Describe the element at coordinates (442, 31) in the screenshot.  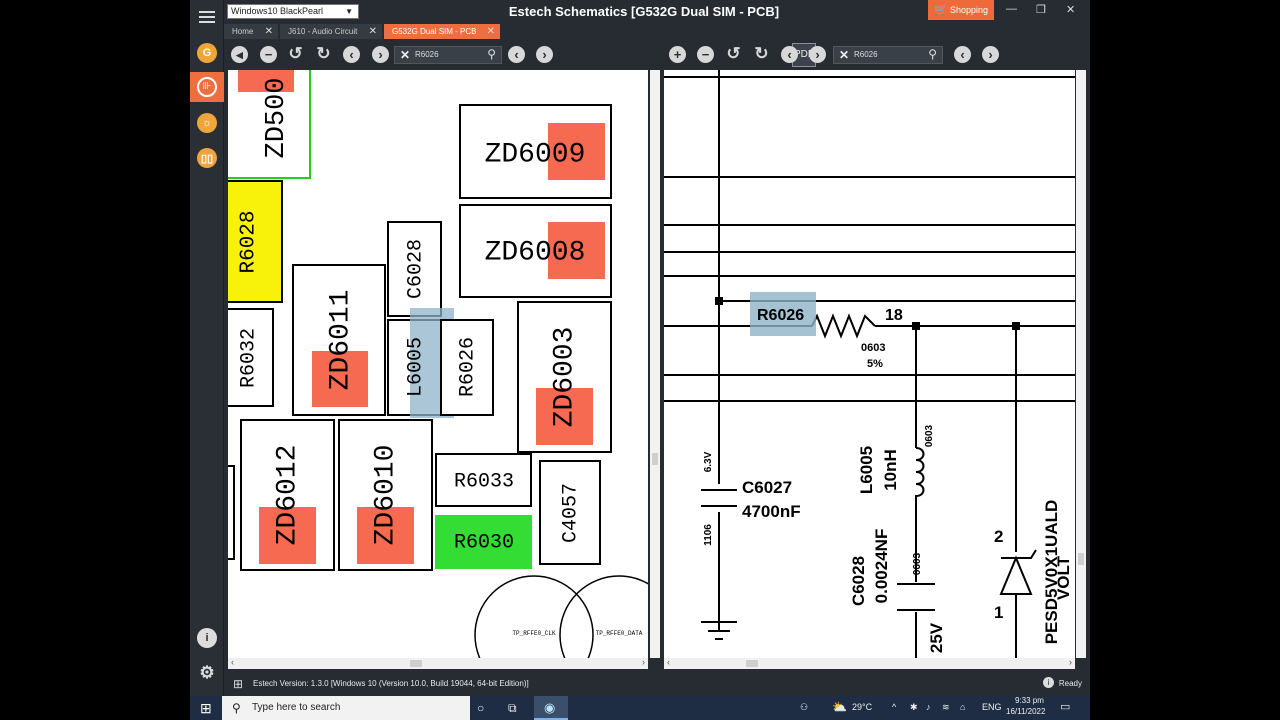
I see `tab-g532g-pcb: G532G Dual SIM - PCB ✕` at that location.